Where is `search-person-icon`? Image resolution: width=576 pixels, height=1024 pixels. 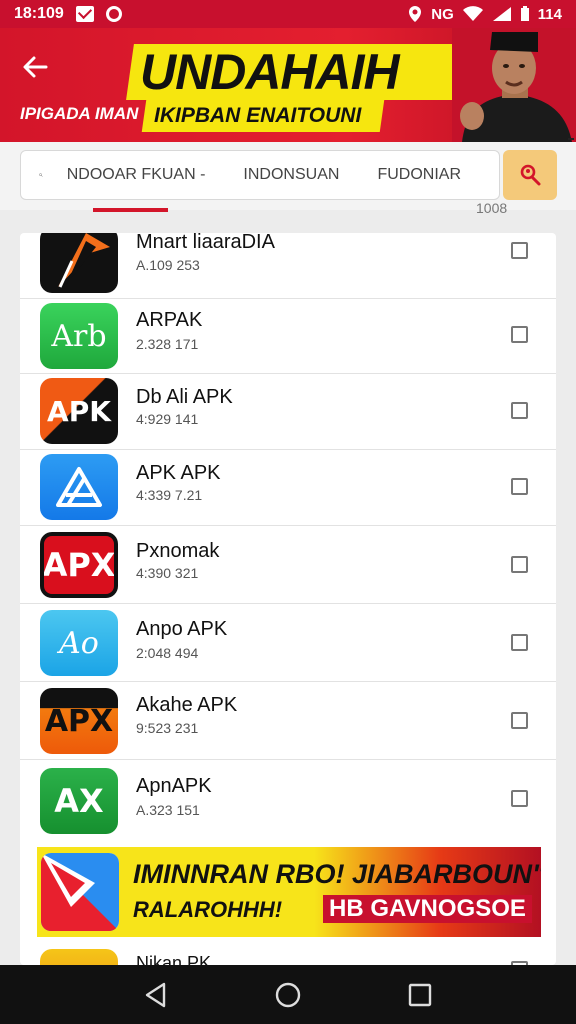
search-person-icon is located at coordinates (530, 175).